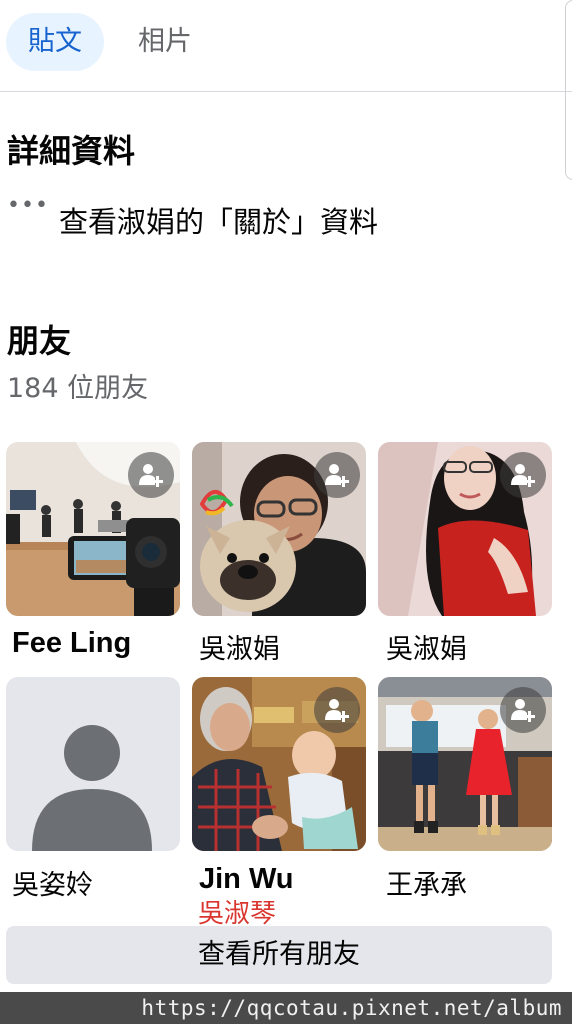 Image resolution: width=572 pixels, height=1024 pixels. Describe the element at coordinates (218, 220) in the screenshot. I see `about-link: 查看淑娟的「關於」資料` at that location.